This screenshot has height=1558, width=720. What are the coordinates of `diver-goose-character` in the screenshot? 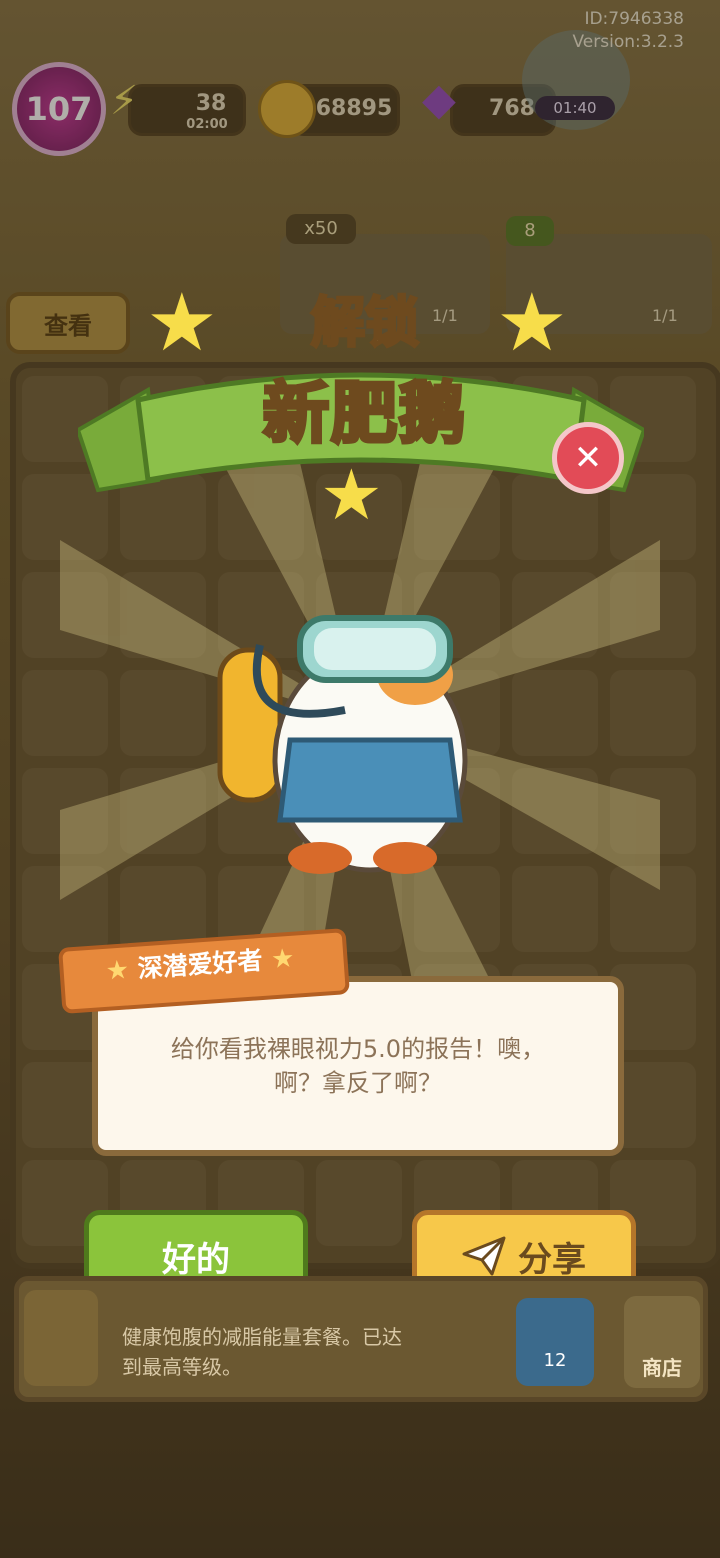 It's located at (342, 744).